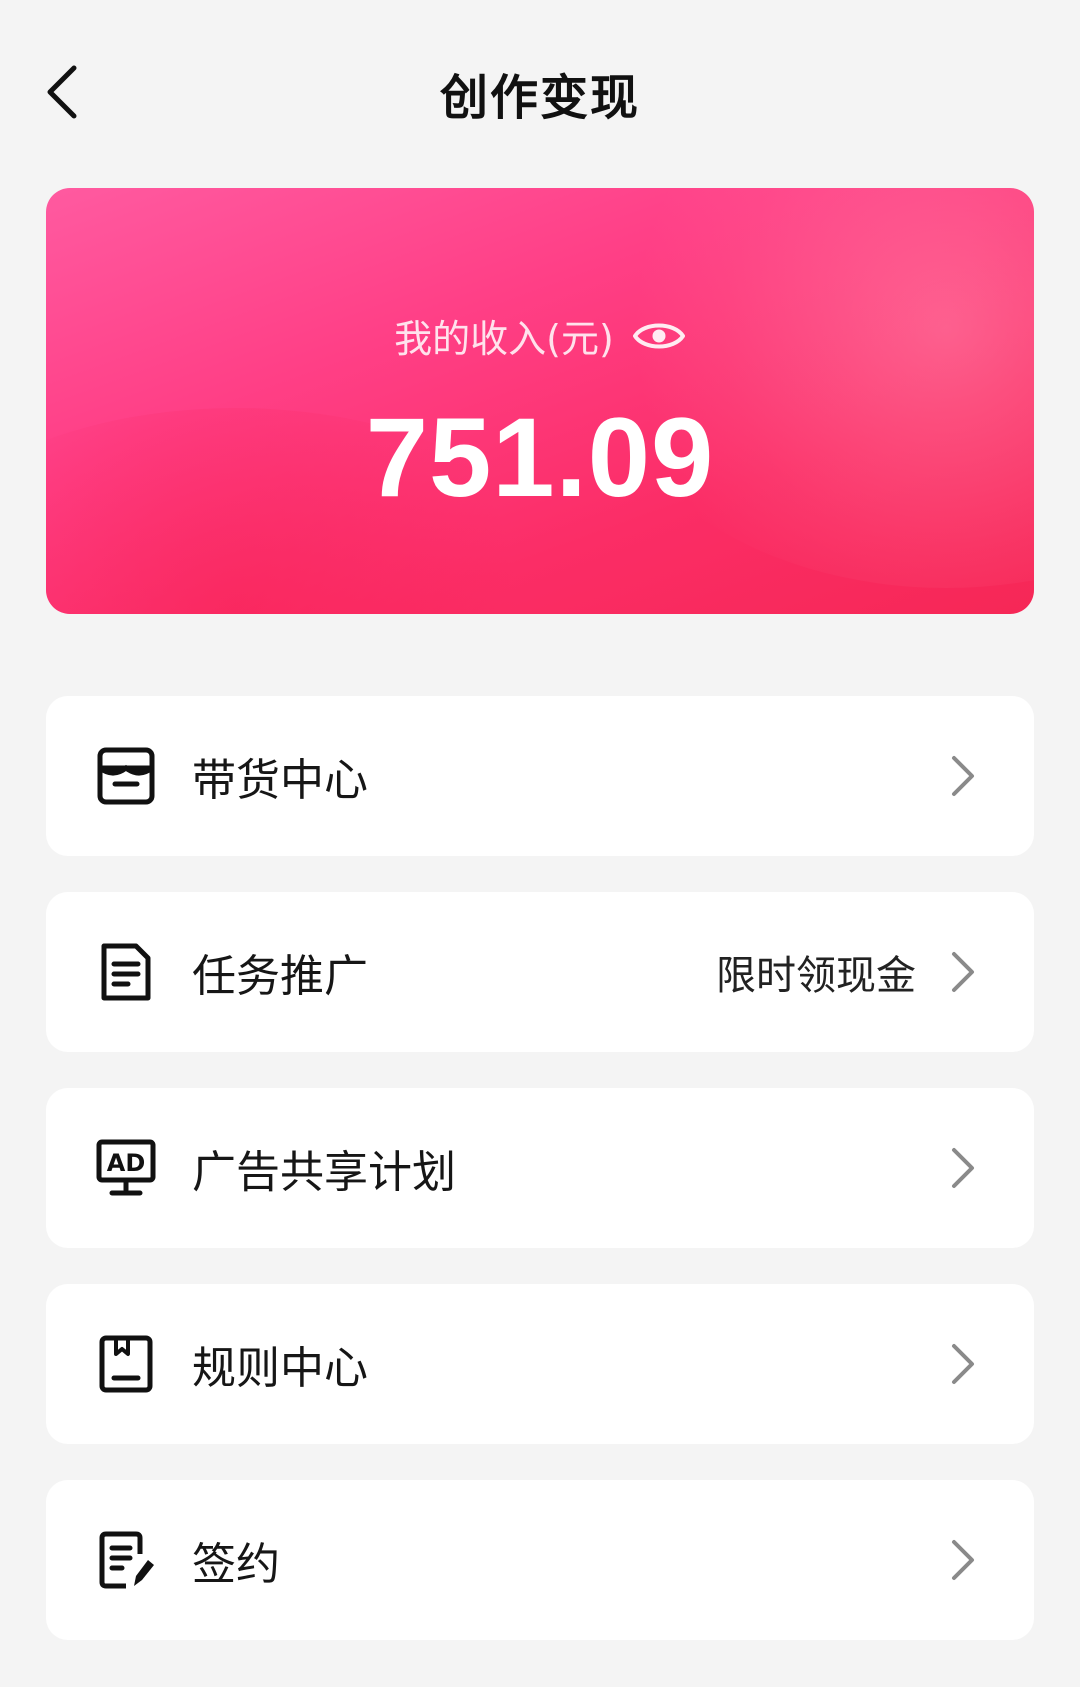  I want to click on menu-item-rules-center: 规则中心, so click(540, 1364).